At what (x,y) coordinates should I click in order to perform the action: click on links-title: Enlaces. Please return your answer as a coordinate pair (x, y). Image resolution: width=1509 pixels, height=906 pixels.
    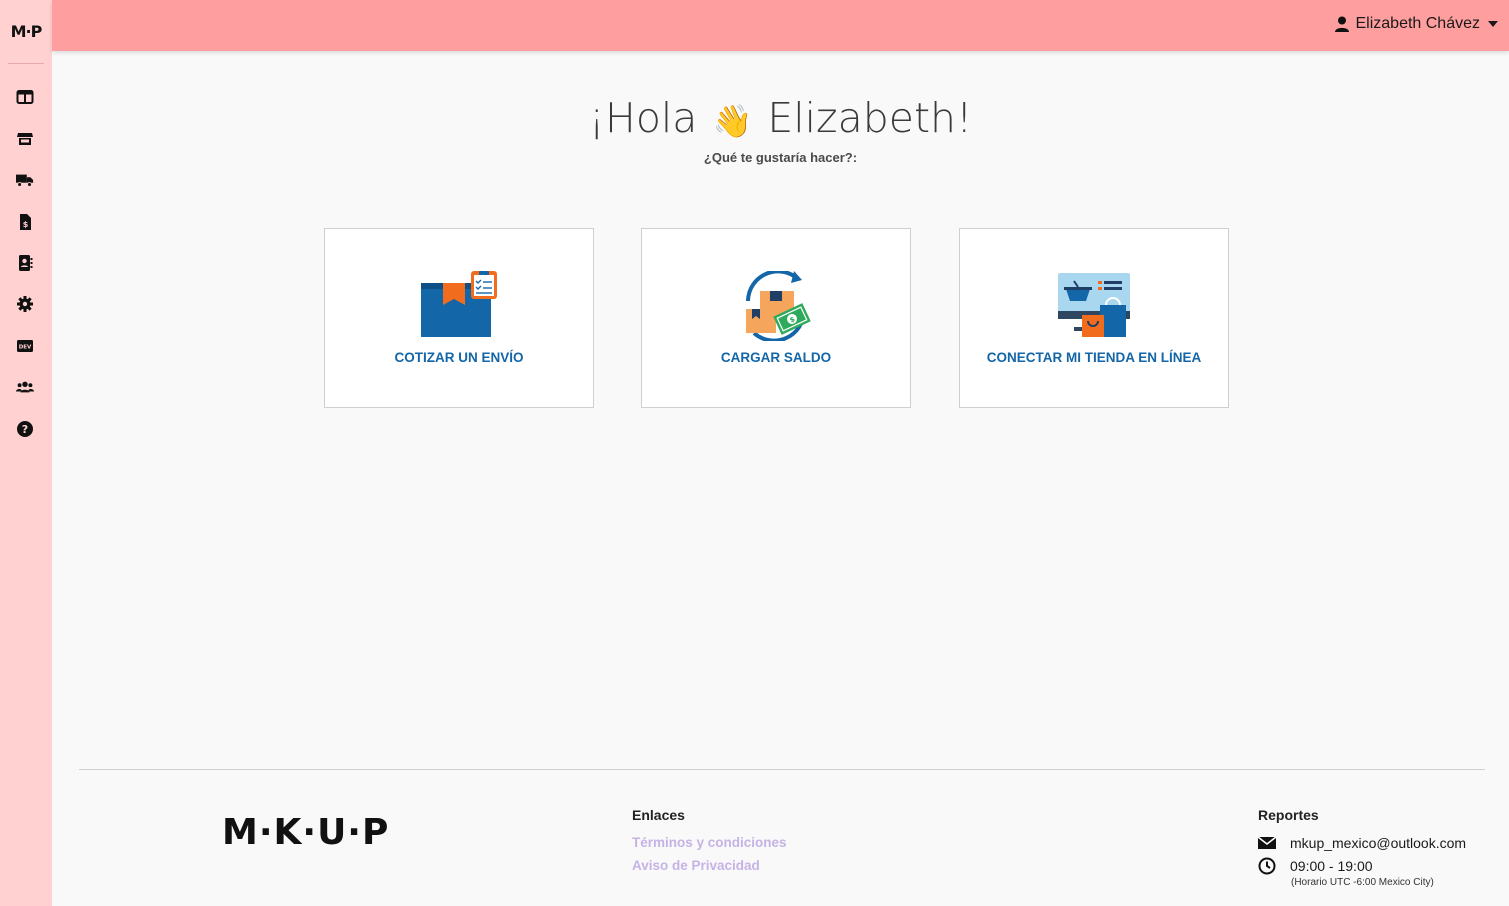
    Looking at the image, I should click on (658, 815).